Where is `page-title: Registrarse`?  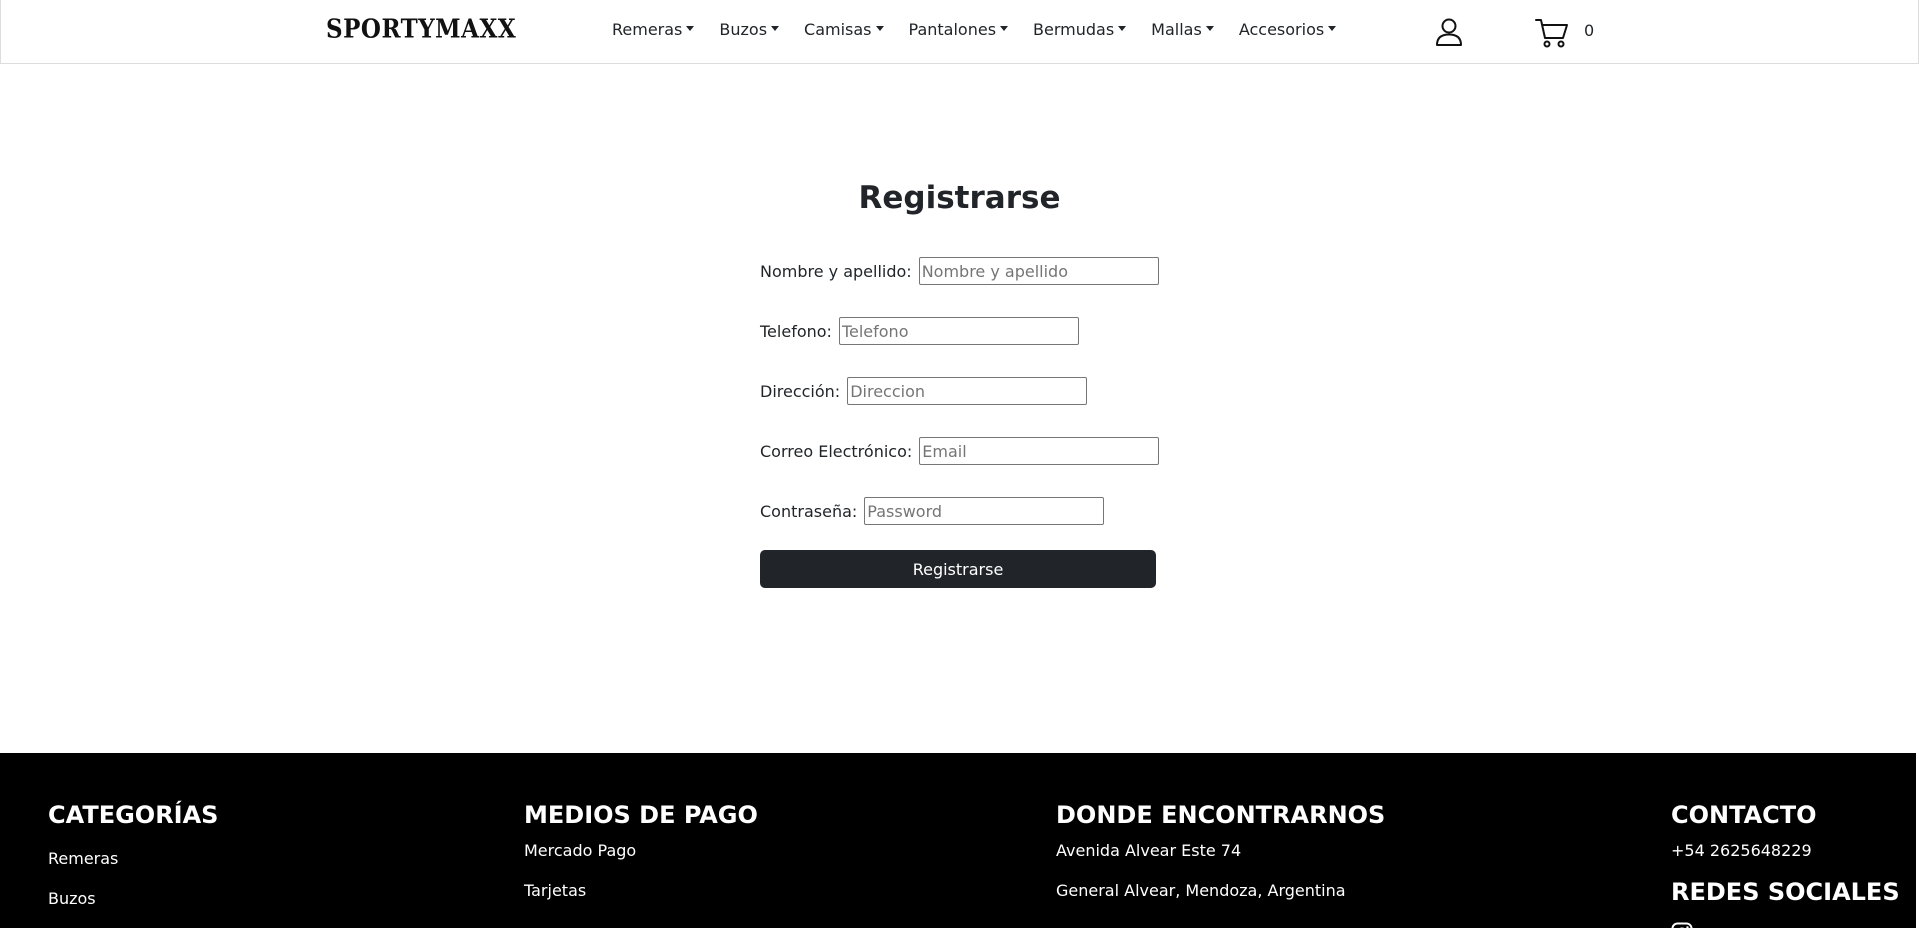
page-title: Registrarse is located at coordinates (959, 198).